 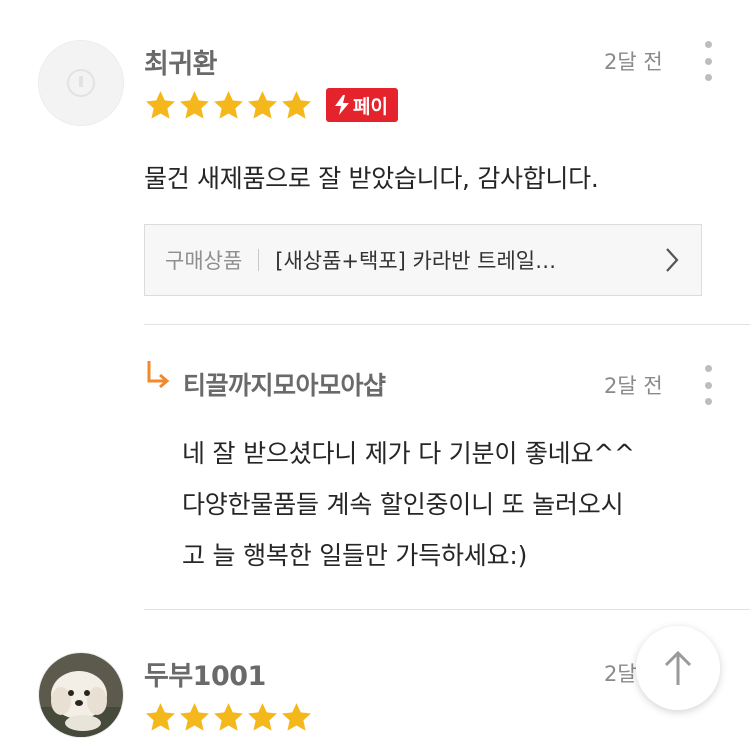 I want to click on default-avatar-icon, so click(x=81, y=83).